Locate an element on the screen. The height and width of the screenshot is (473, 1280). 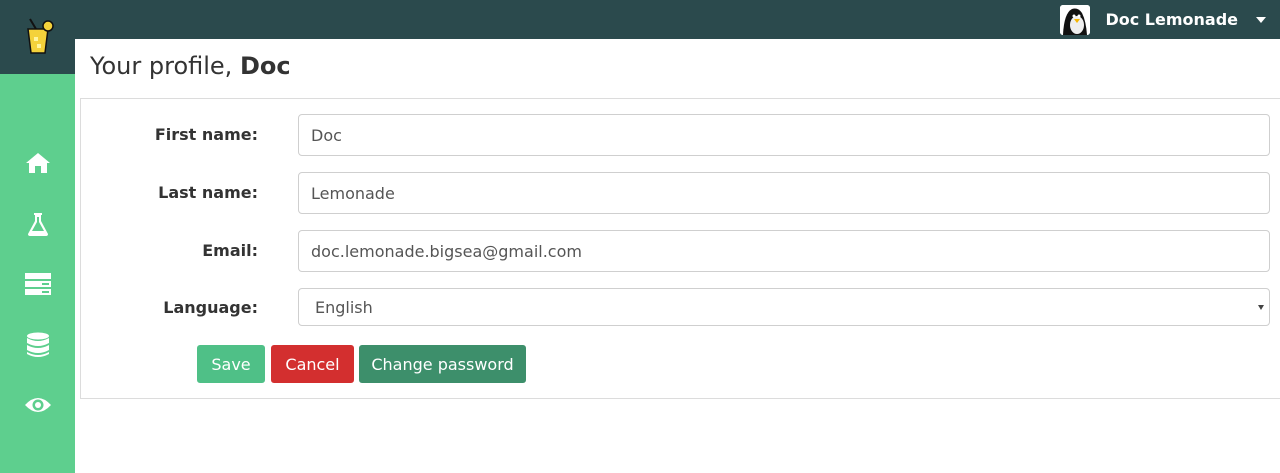
sidebar-item-home is located at coordinates (37, 163).